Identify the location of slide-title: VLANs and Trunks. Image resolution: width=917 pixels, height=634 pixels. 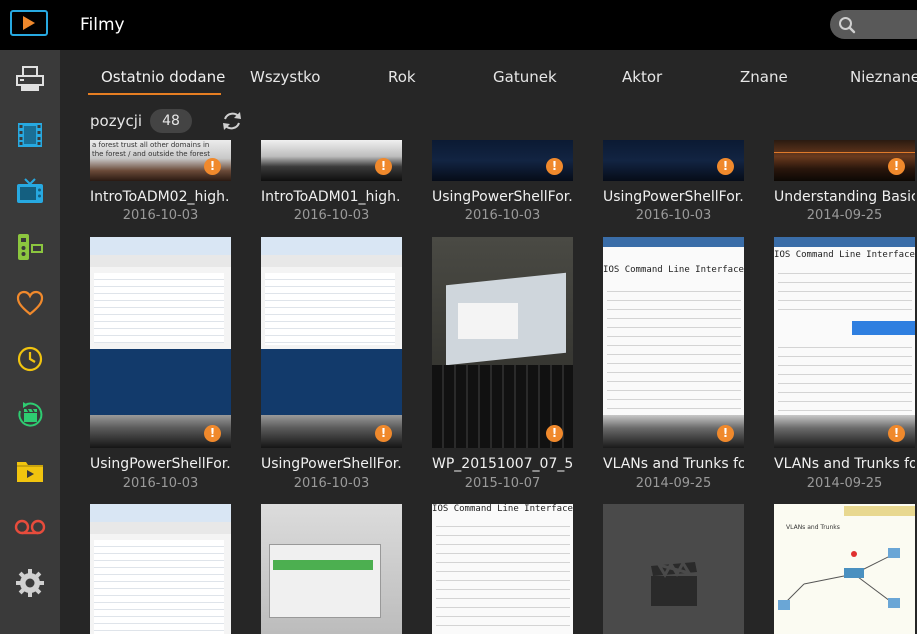
(813, 527).